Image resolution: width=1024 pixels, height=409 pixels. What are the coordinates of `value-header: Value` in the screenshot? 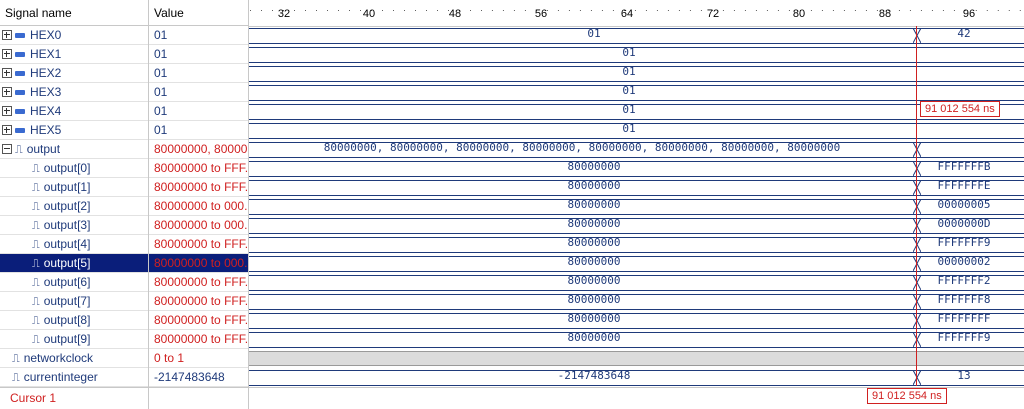 It's located at (198, 13).